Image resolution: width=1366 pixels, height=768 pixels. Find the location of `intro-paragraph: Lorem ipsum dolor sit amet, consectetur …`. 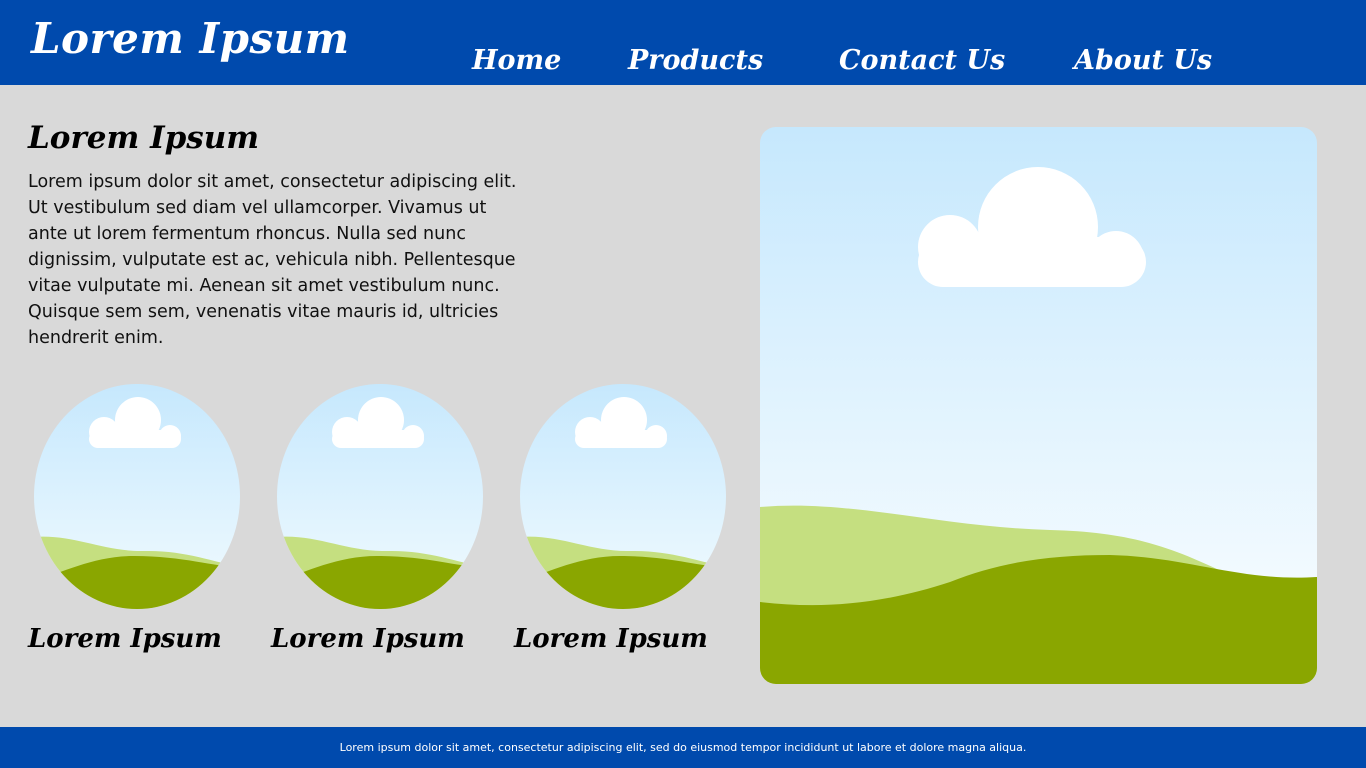

intro-paragraph: Lorem ipsum dolor sit amet, consectetur … is located at coordinates (272, 260).